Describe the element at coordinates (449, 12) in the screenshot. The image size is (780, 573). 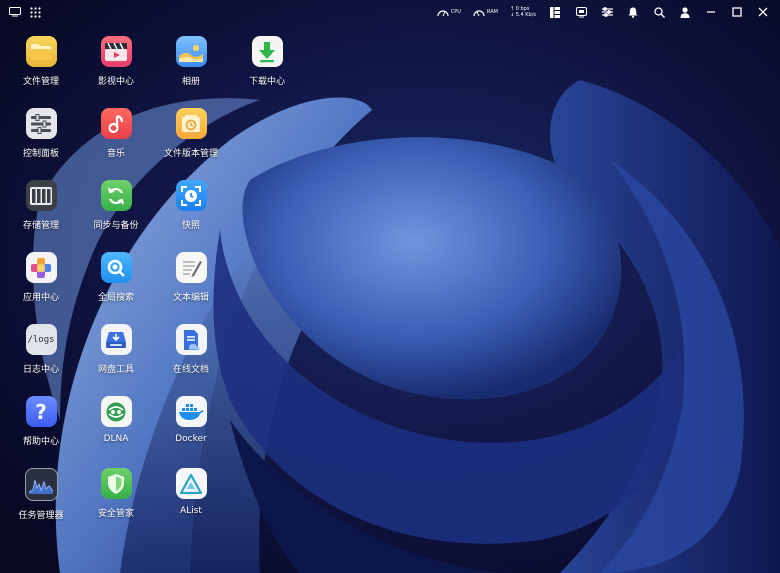
I see `cpu-gauge: CPU` at that location.